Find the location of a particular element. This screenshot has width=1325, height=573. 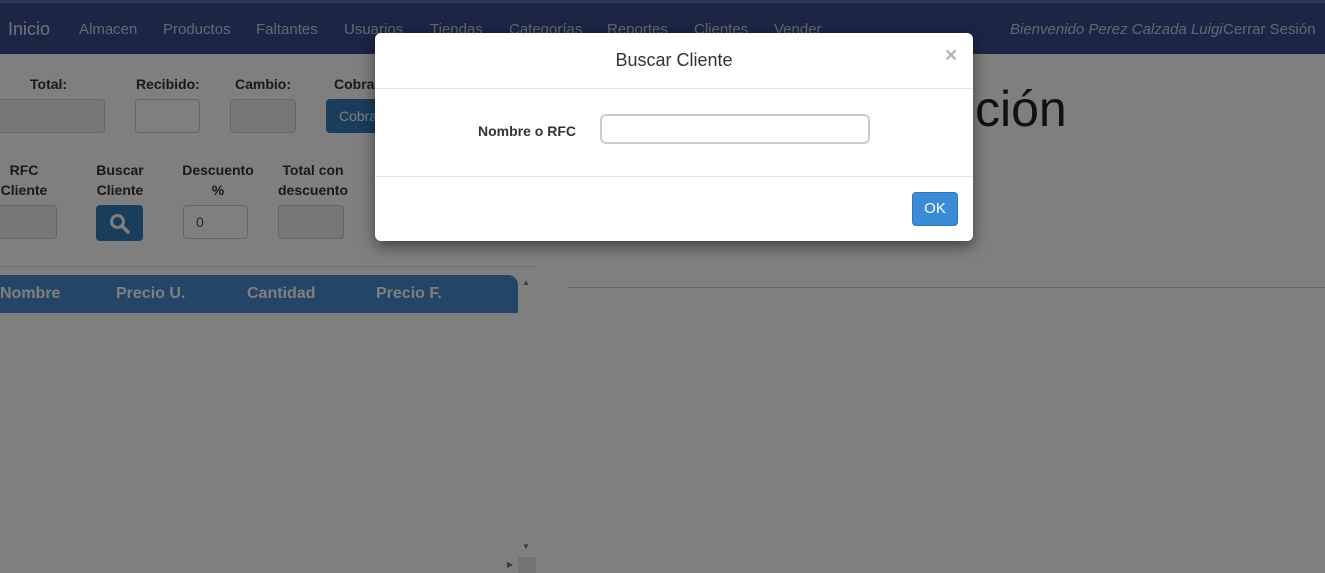

modal-footer-divider is located at coordinates (674, 176).